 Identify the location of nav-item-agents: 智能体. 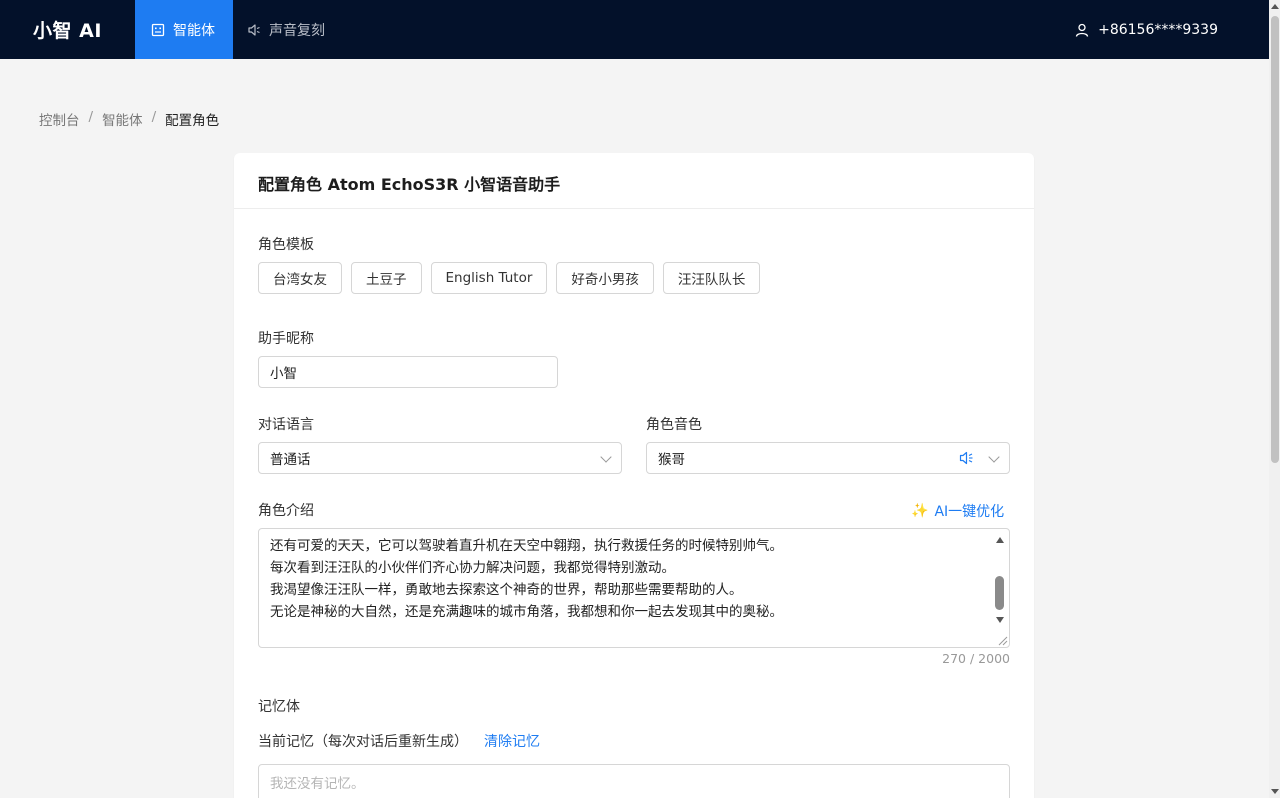
(184, 29).